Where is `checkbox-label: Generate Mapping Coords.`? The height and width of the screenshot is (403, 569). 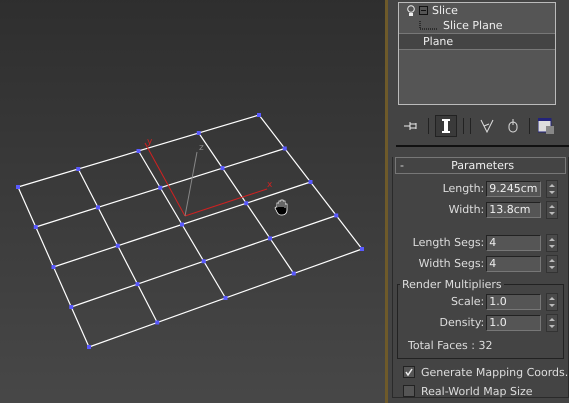
checkbox-label: Generate Mapping Coords. is located at coordinates (494, 372).